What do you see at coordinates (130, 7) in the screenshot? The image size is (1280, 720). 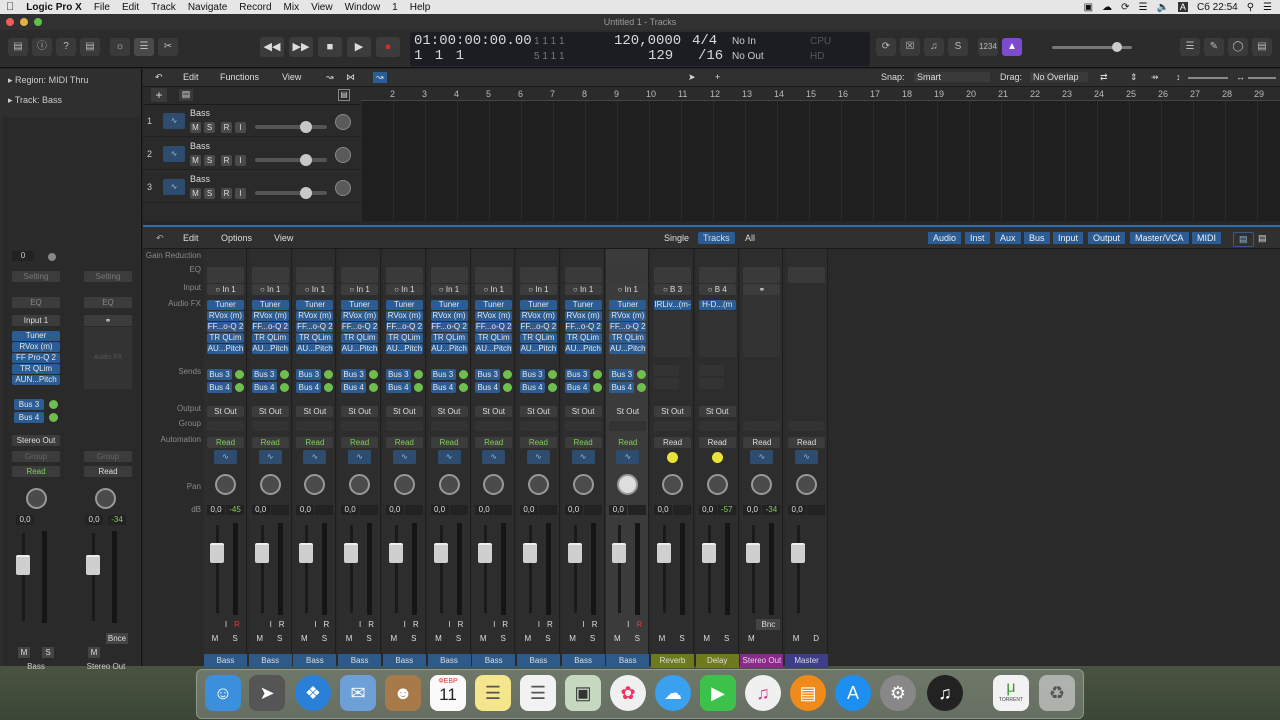 I see `menu-edit: Edit` at bounding box center [130, 7].